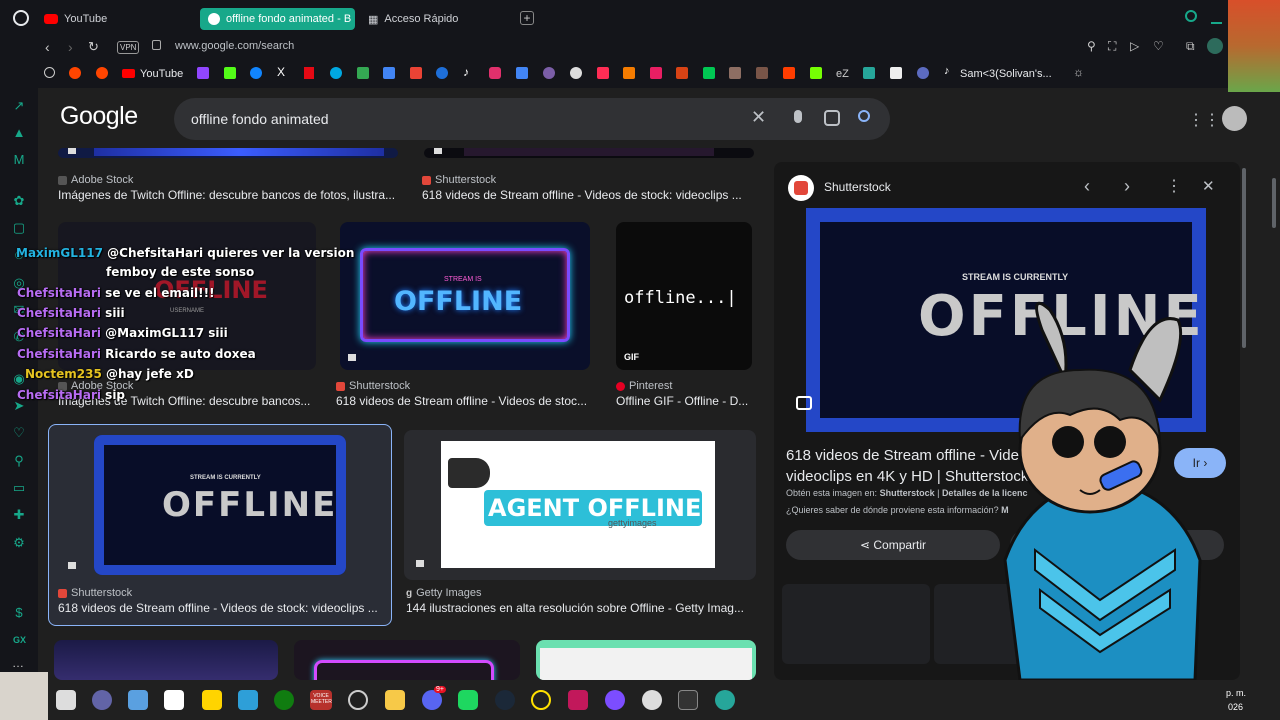 This screenshot has height=720, width=1280. Describe the element at coordinates (174, 700) in the screenshot. I see `store-icon` at that location.